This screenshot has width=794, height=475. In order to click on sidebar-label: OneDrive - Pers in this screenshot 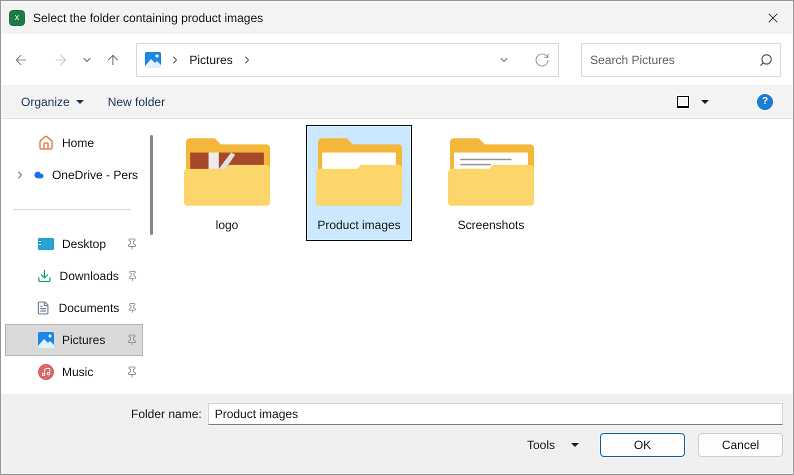, I will do `click(95, 175)`.